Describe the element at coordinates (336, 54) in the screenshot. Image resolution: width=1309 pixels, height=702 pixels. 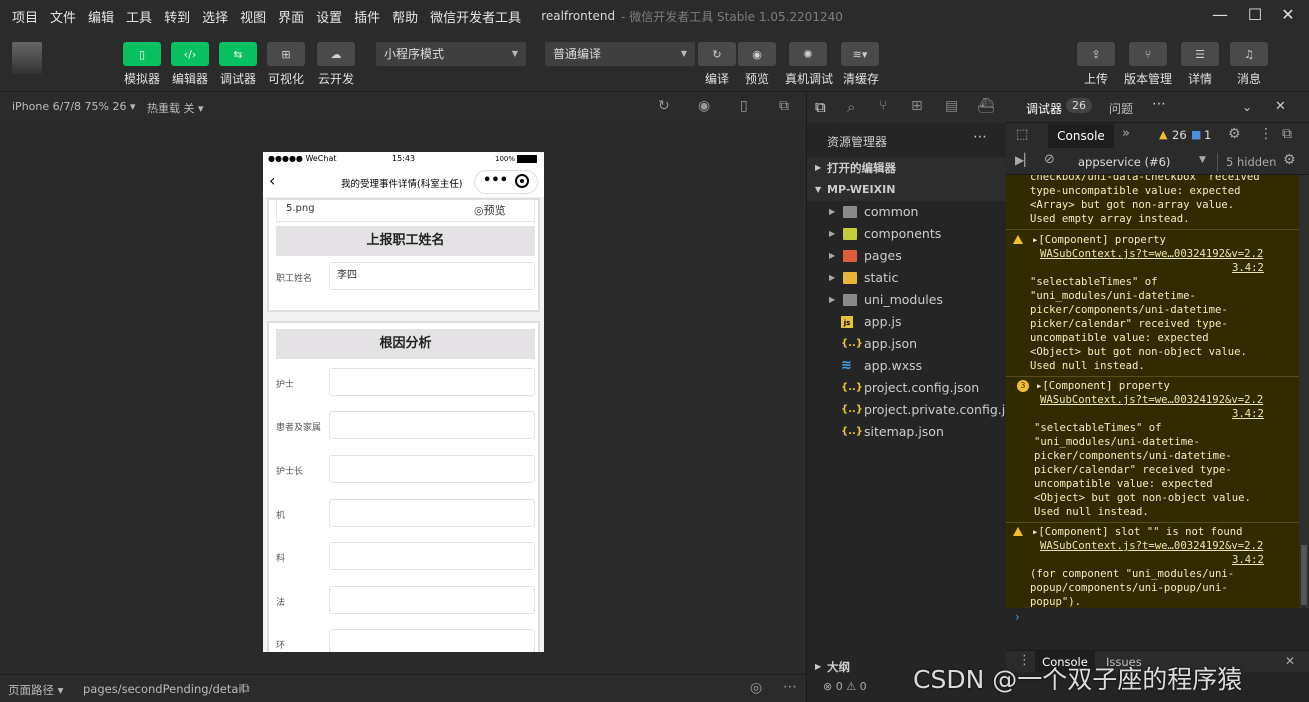
I see `cloud-button: ☁` at that location.